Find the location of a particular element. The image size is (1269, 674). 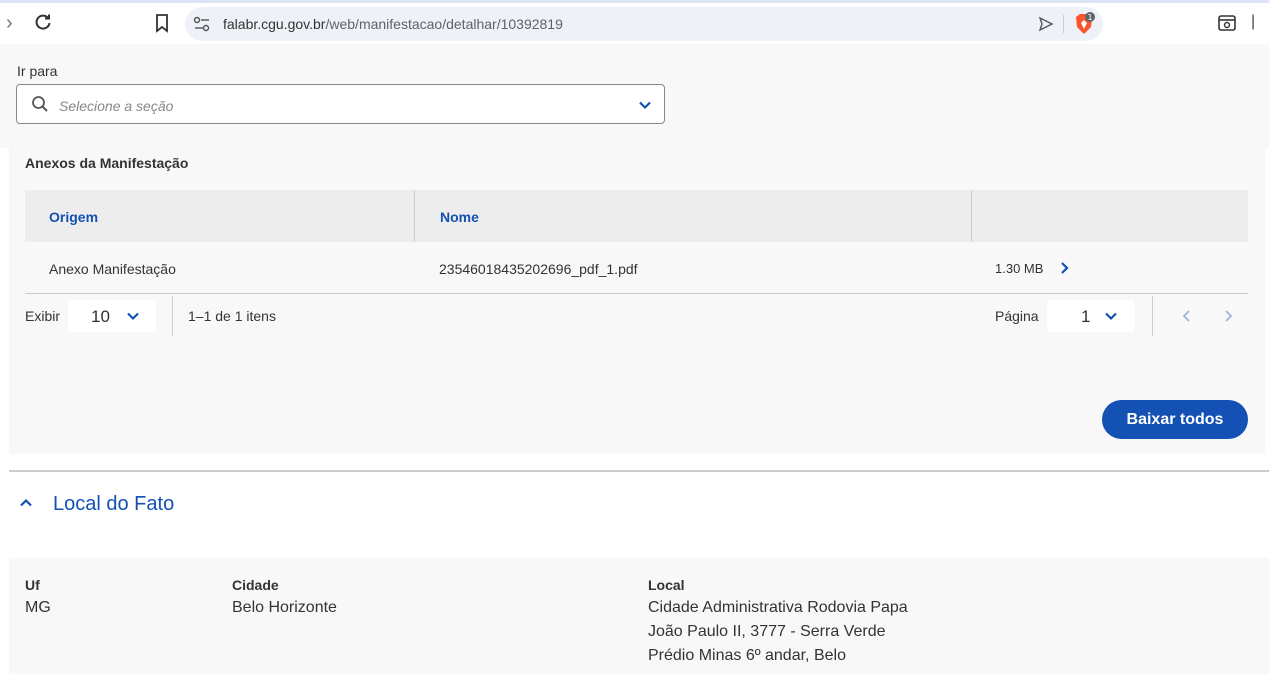

per-page-label: Exibir is located at coordinates (43, 316).